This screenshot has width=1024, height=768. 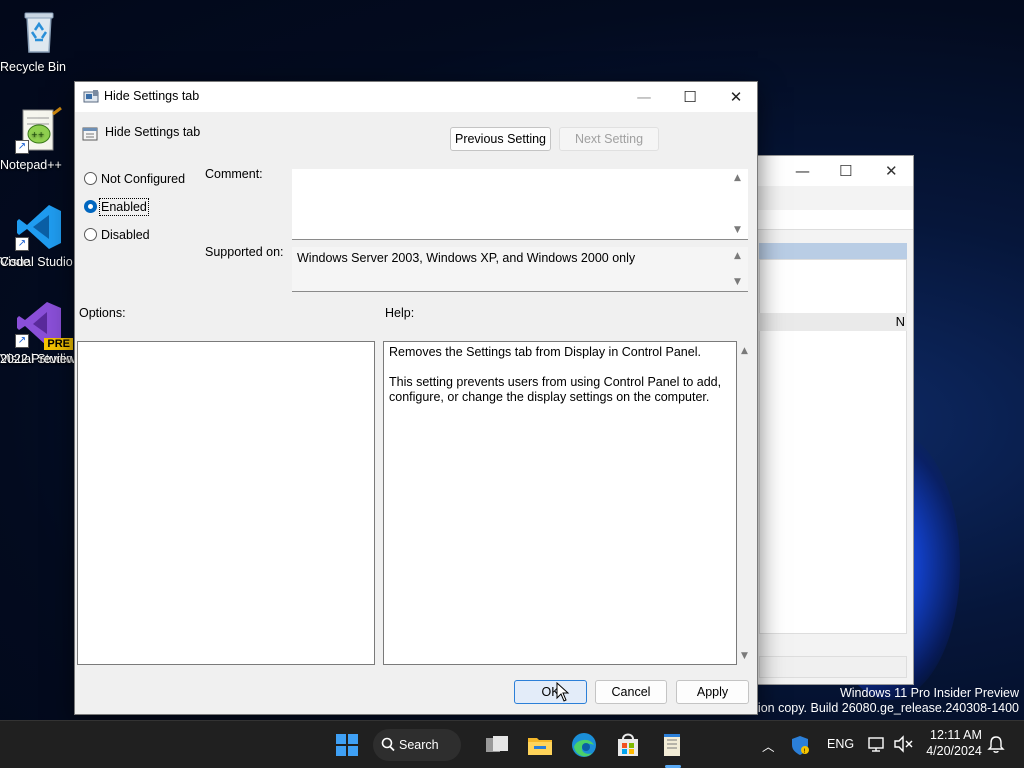 I want to click on notepad-icon, so click(x=672, y=745).